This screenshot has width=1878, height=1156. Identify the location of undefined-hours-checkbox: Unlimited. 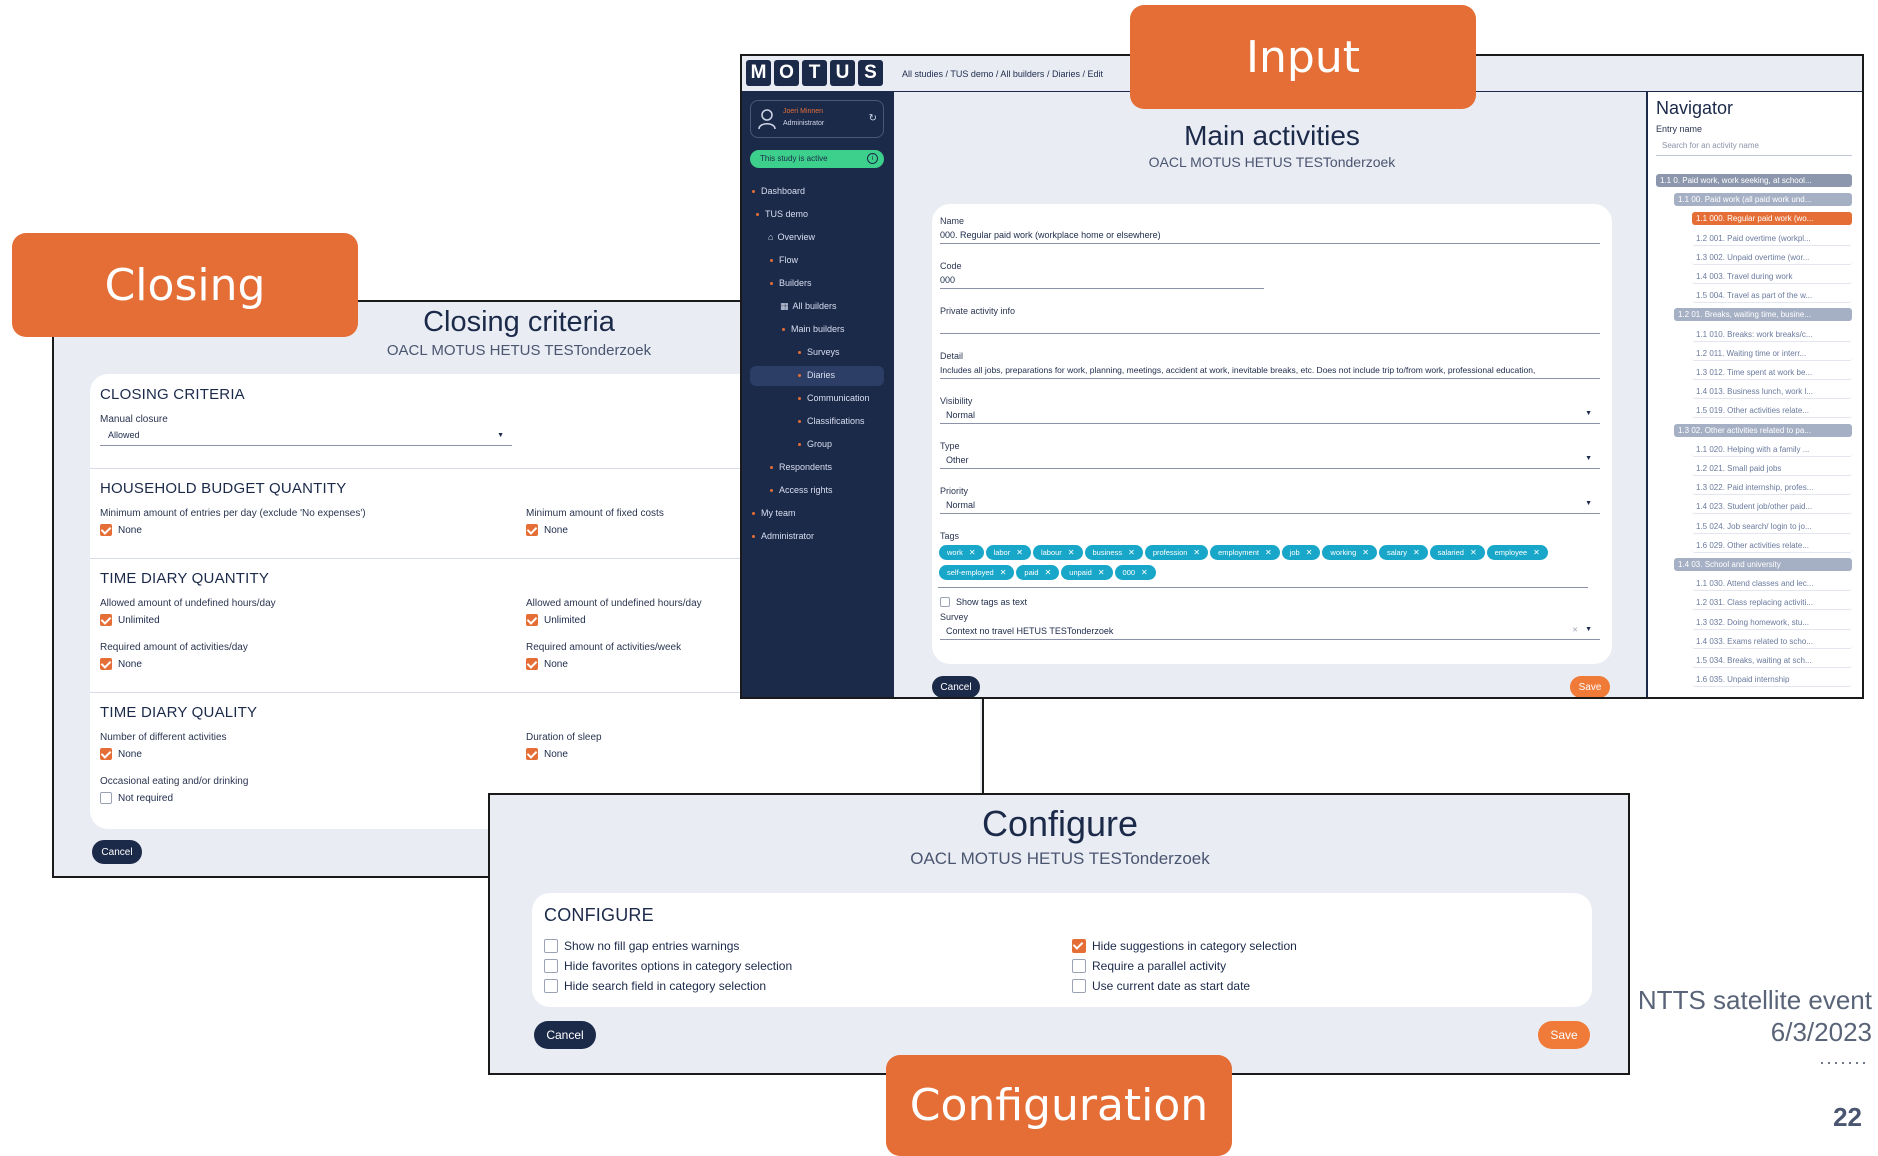
(130, 620).